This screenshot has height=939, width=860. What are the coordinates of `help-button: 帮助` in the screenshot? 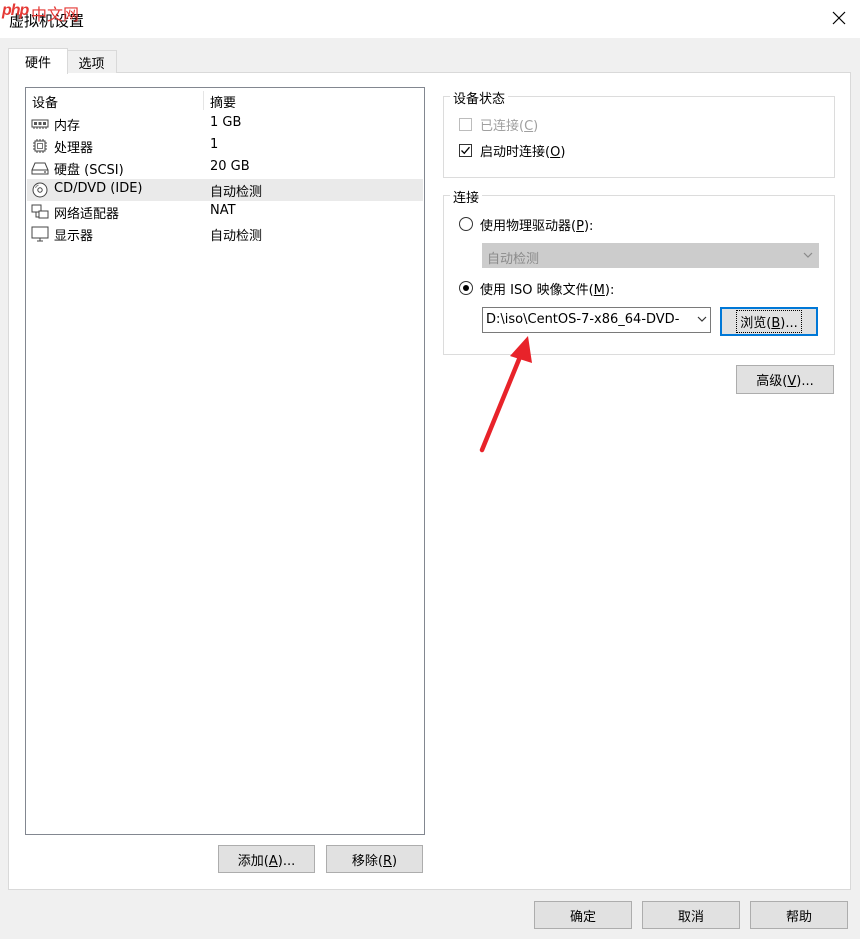 It's located at (799, 915).